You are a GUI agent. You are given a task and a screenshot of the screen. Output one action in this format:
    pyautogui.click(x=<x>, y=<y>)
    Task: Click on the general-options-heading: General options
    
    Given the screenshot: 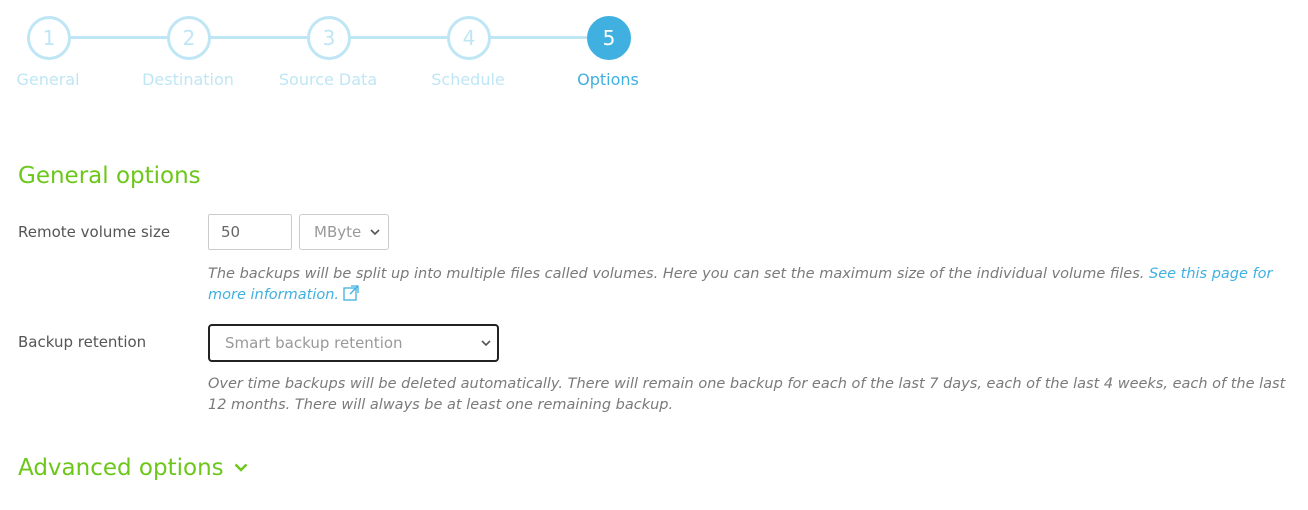 What is the action you would take?
    pyautogui.click(x=109, y=176)
    